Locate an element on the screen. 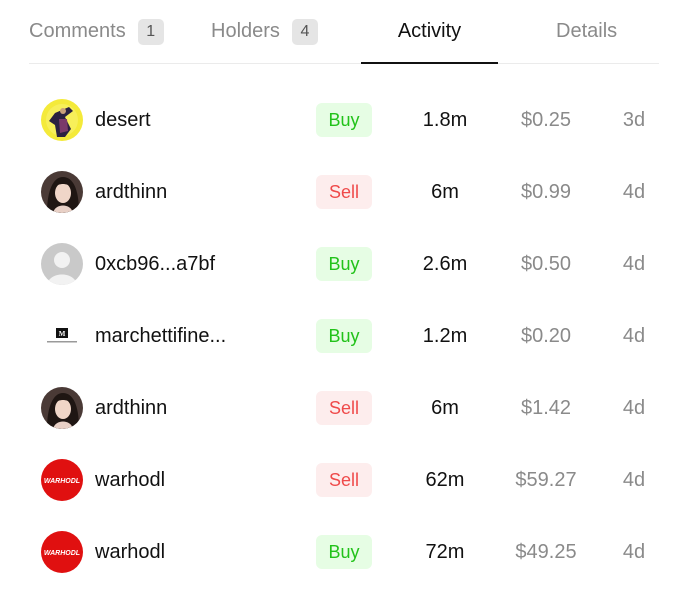  username: desert is located at coordinates (123, 120).